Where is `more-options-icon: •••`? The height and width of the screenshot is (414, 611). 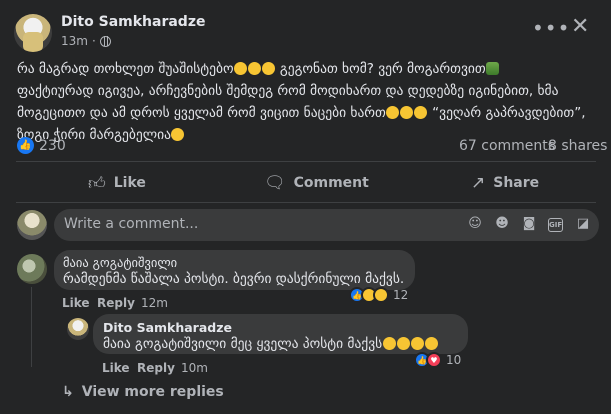
more-options-icon: ••• is located at coordinates (551, 28).